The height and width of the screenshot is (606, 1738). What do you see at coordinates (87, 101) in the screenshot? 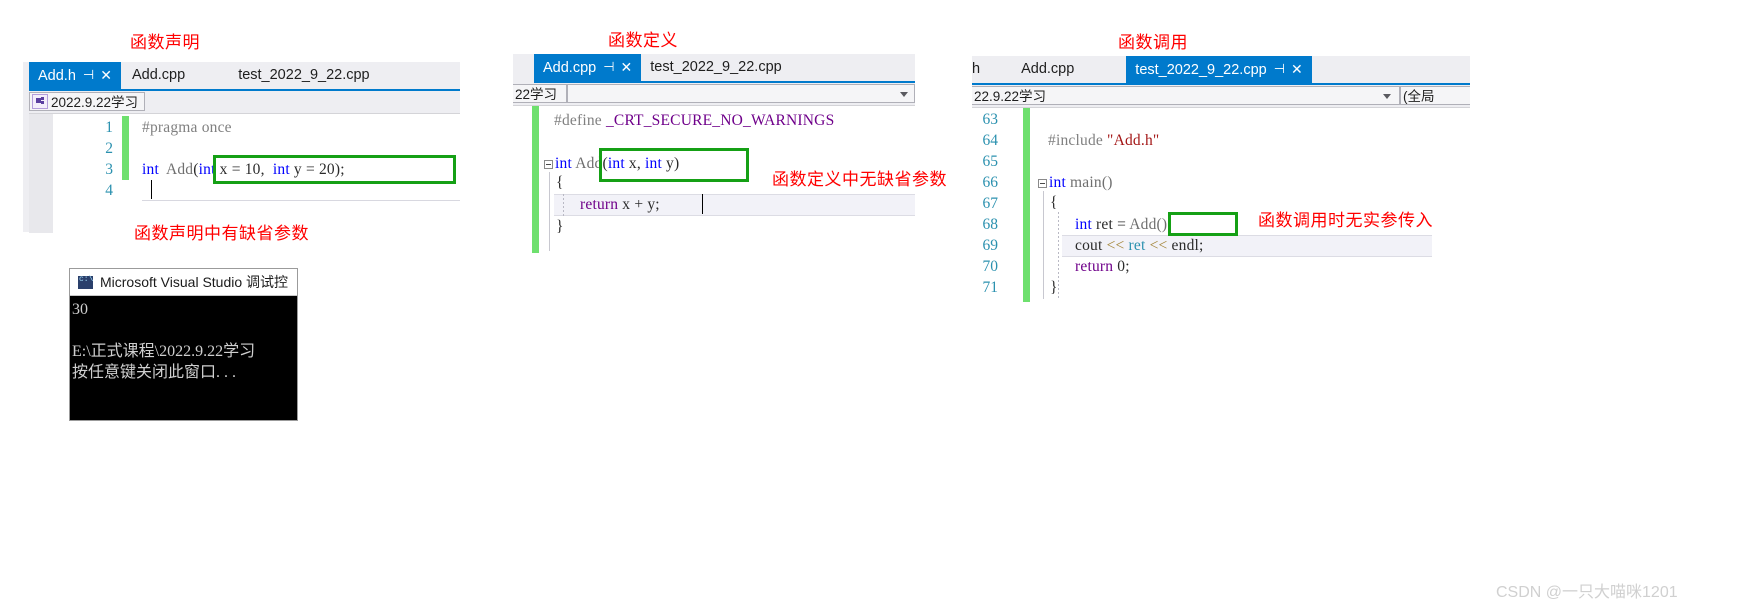
I see `panel1-project-selector: 2022.9.22学习` at bounding box center [87, 101].